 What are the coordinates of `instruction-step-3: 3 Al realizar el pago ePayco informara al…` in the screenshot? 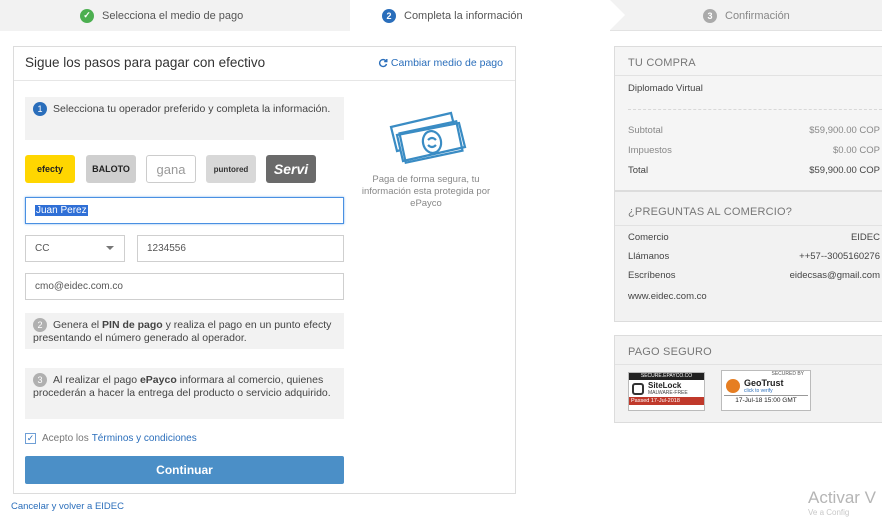 It's located at (184, 393).